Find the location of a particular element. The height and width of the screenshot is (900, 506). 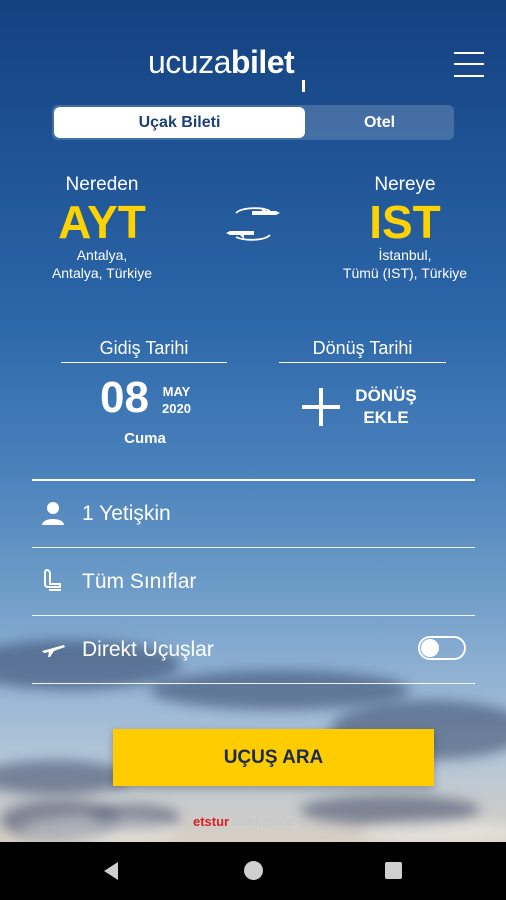

app-logo: ucuzabilet is located at coordinates (221, 62).